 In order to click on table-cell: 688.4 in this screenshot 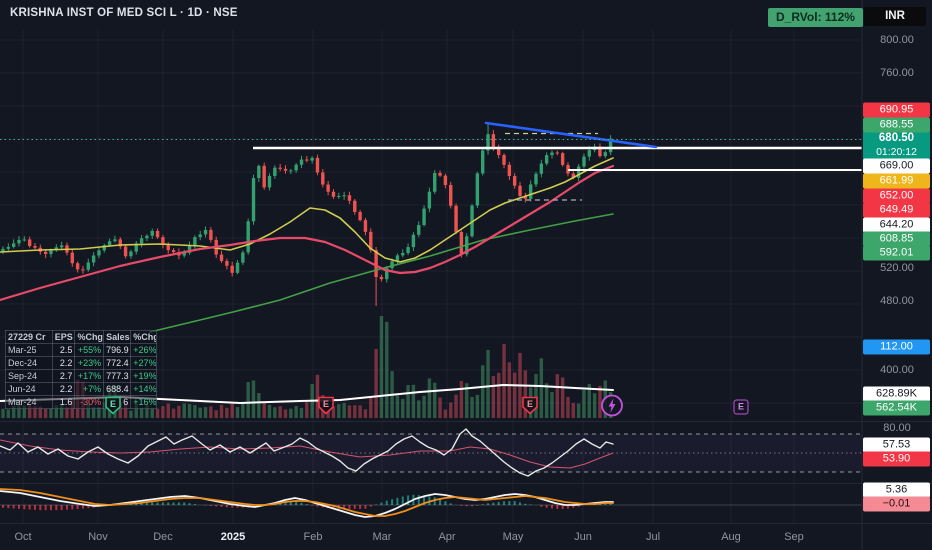, I will do `click(117, 389)`.